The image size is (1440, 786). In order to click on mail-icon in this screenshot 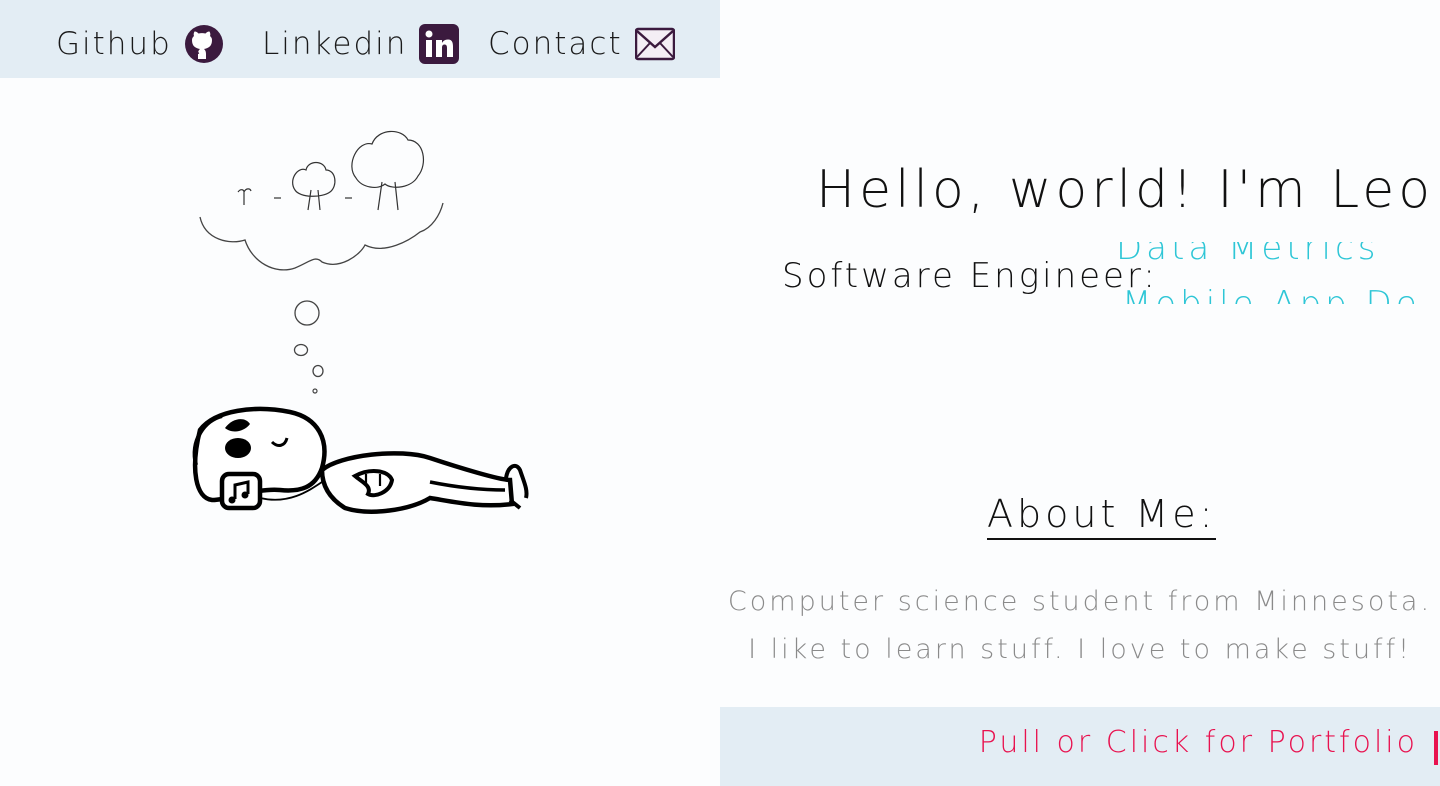, I will do `click(654, 44)`.